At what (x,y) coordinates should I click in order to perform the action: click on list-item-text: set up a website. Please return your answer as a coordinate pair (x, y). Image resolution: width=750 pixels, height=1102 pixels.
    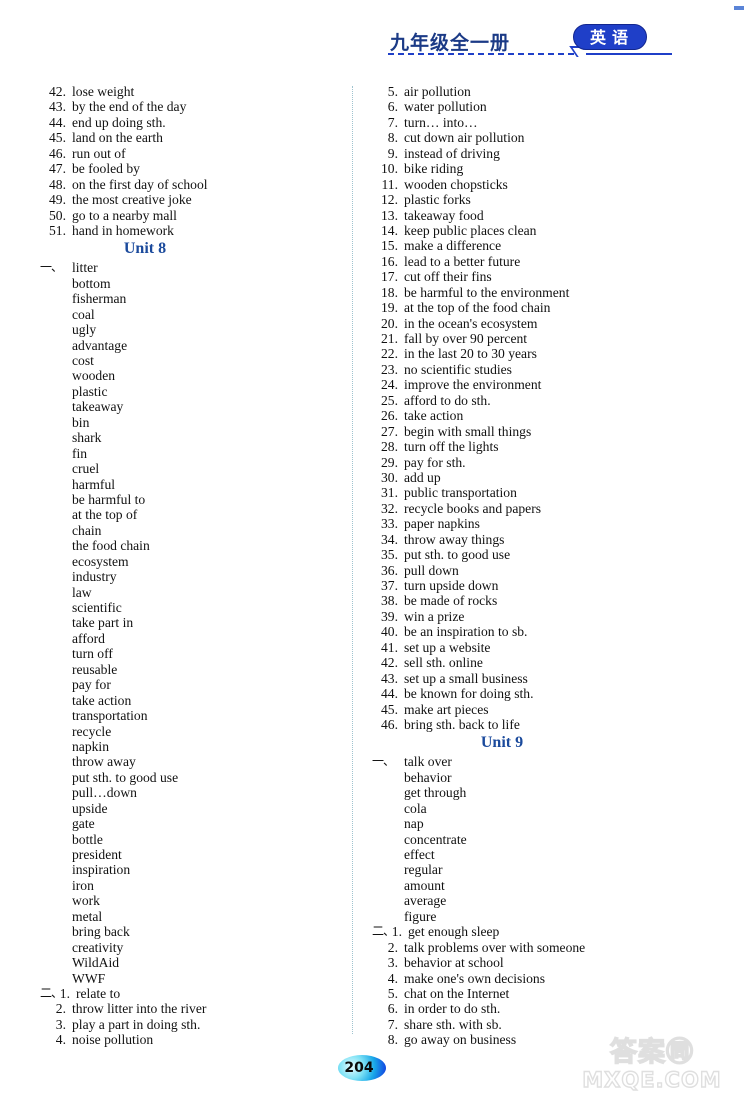
    Looking at the image, I should click on (447, 647).